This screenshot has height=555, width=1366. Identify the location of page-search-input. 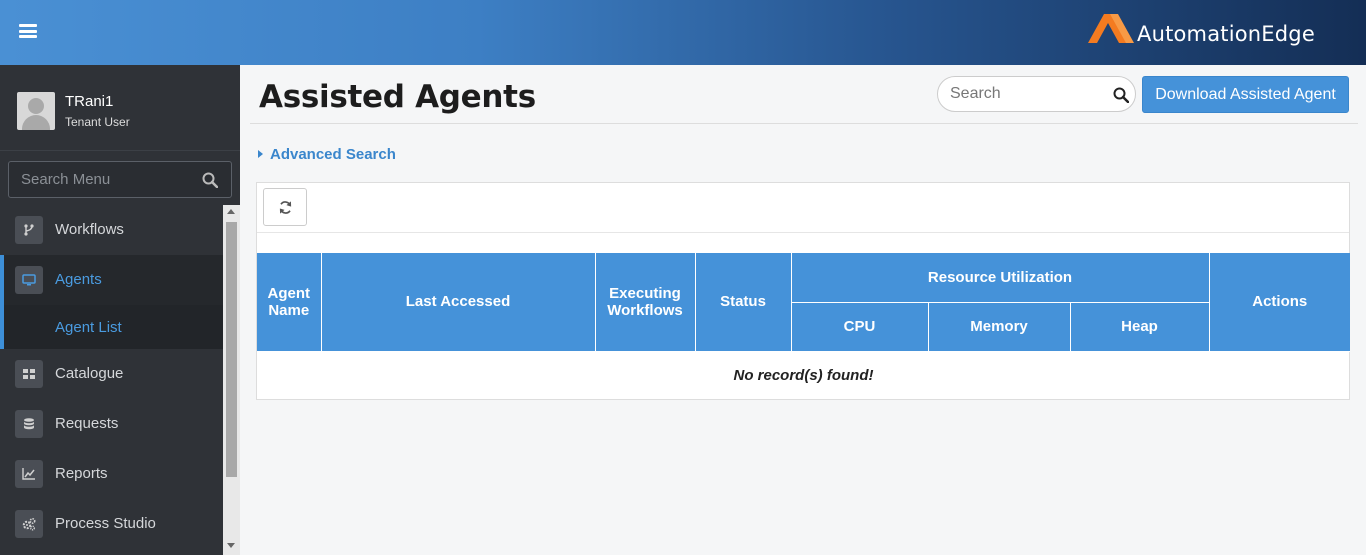
(1030, 94).